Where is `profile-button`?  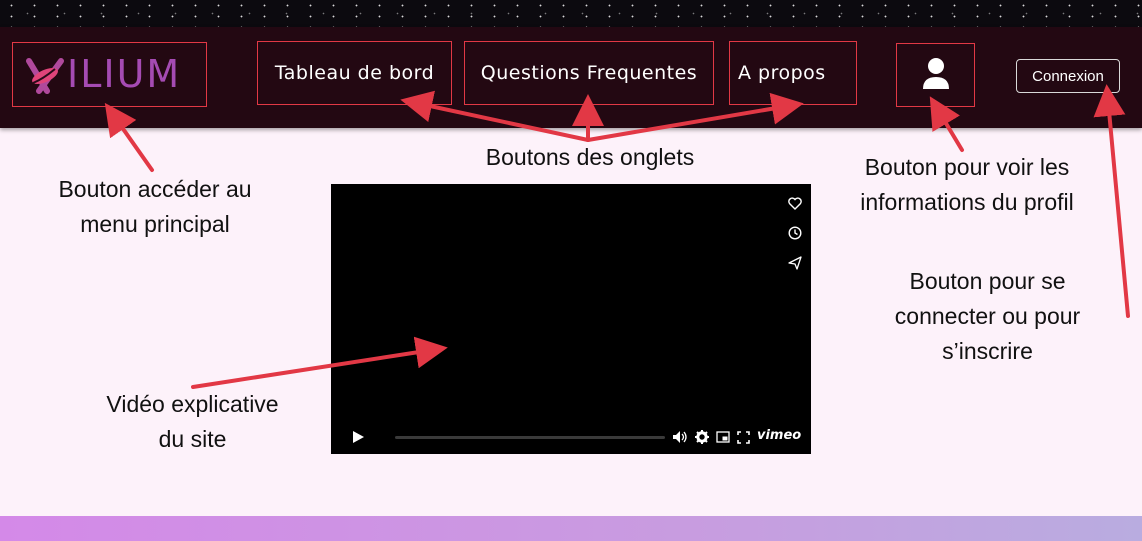
profile-button is located at coordinates (935, 75).